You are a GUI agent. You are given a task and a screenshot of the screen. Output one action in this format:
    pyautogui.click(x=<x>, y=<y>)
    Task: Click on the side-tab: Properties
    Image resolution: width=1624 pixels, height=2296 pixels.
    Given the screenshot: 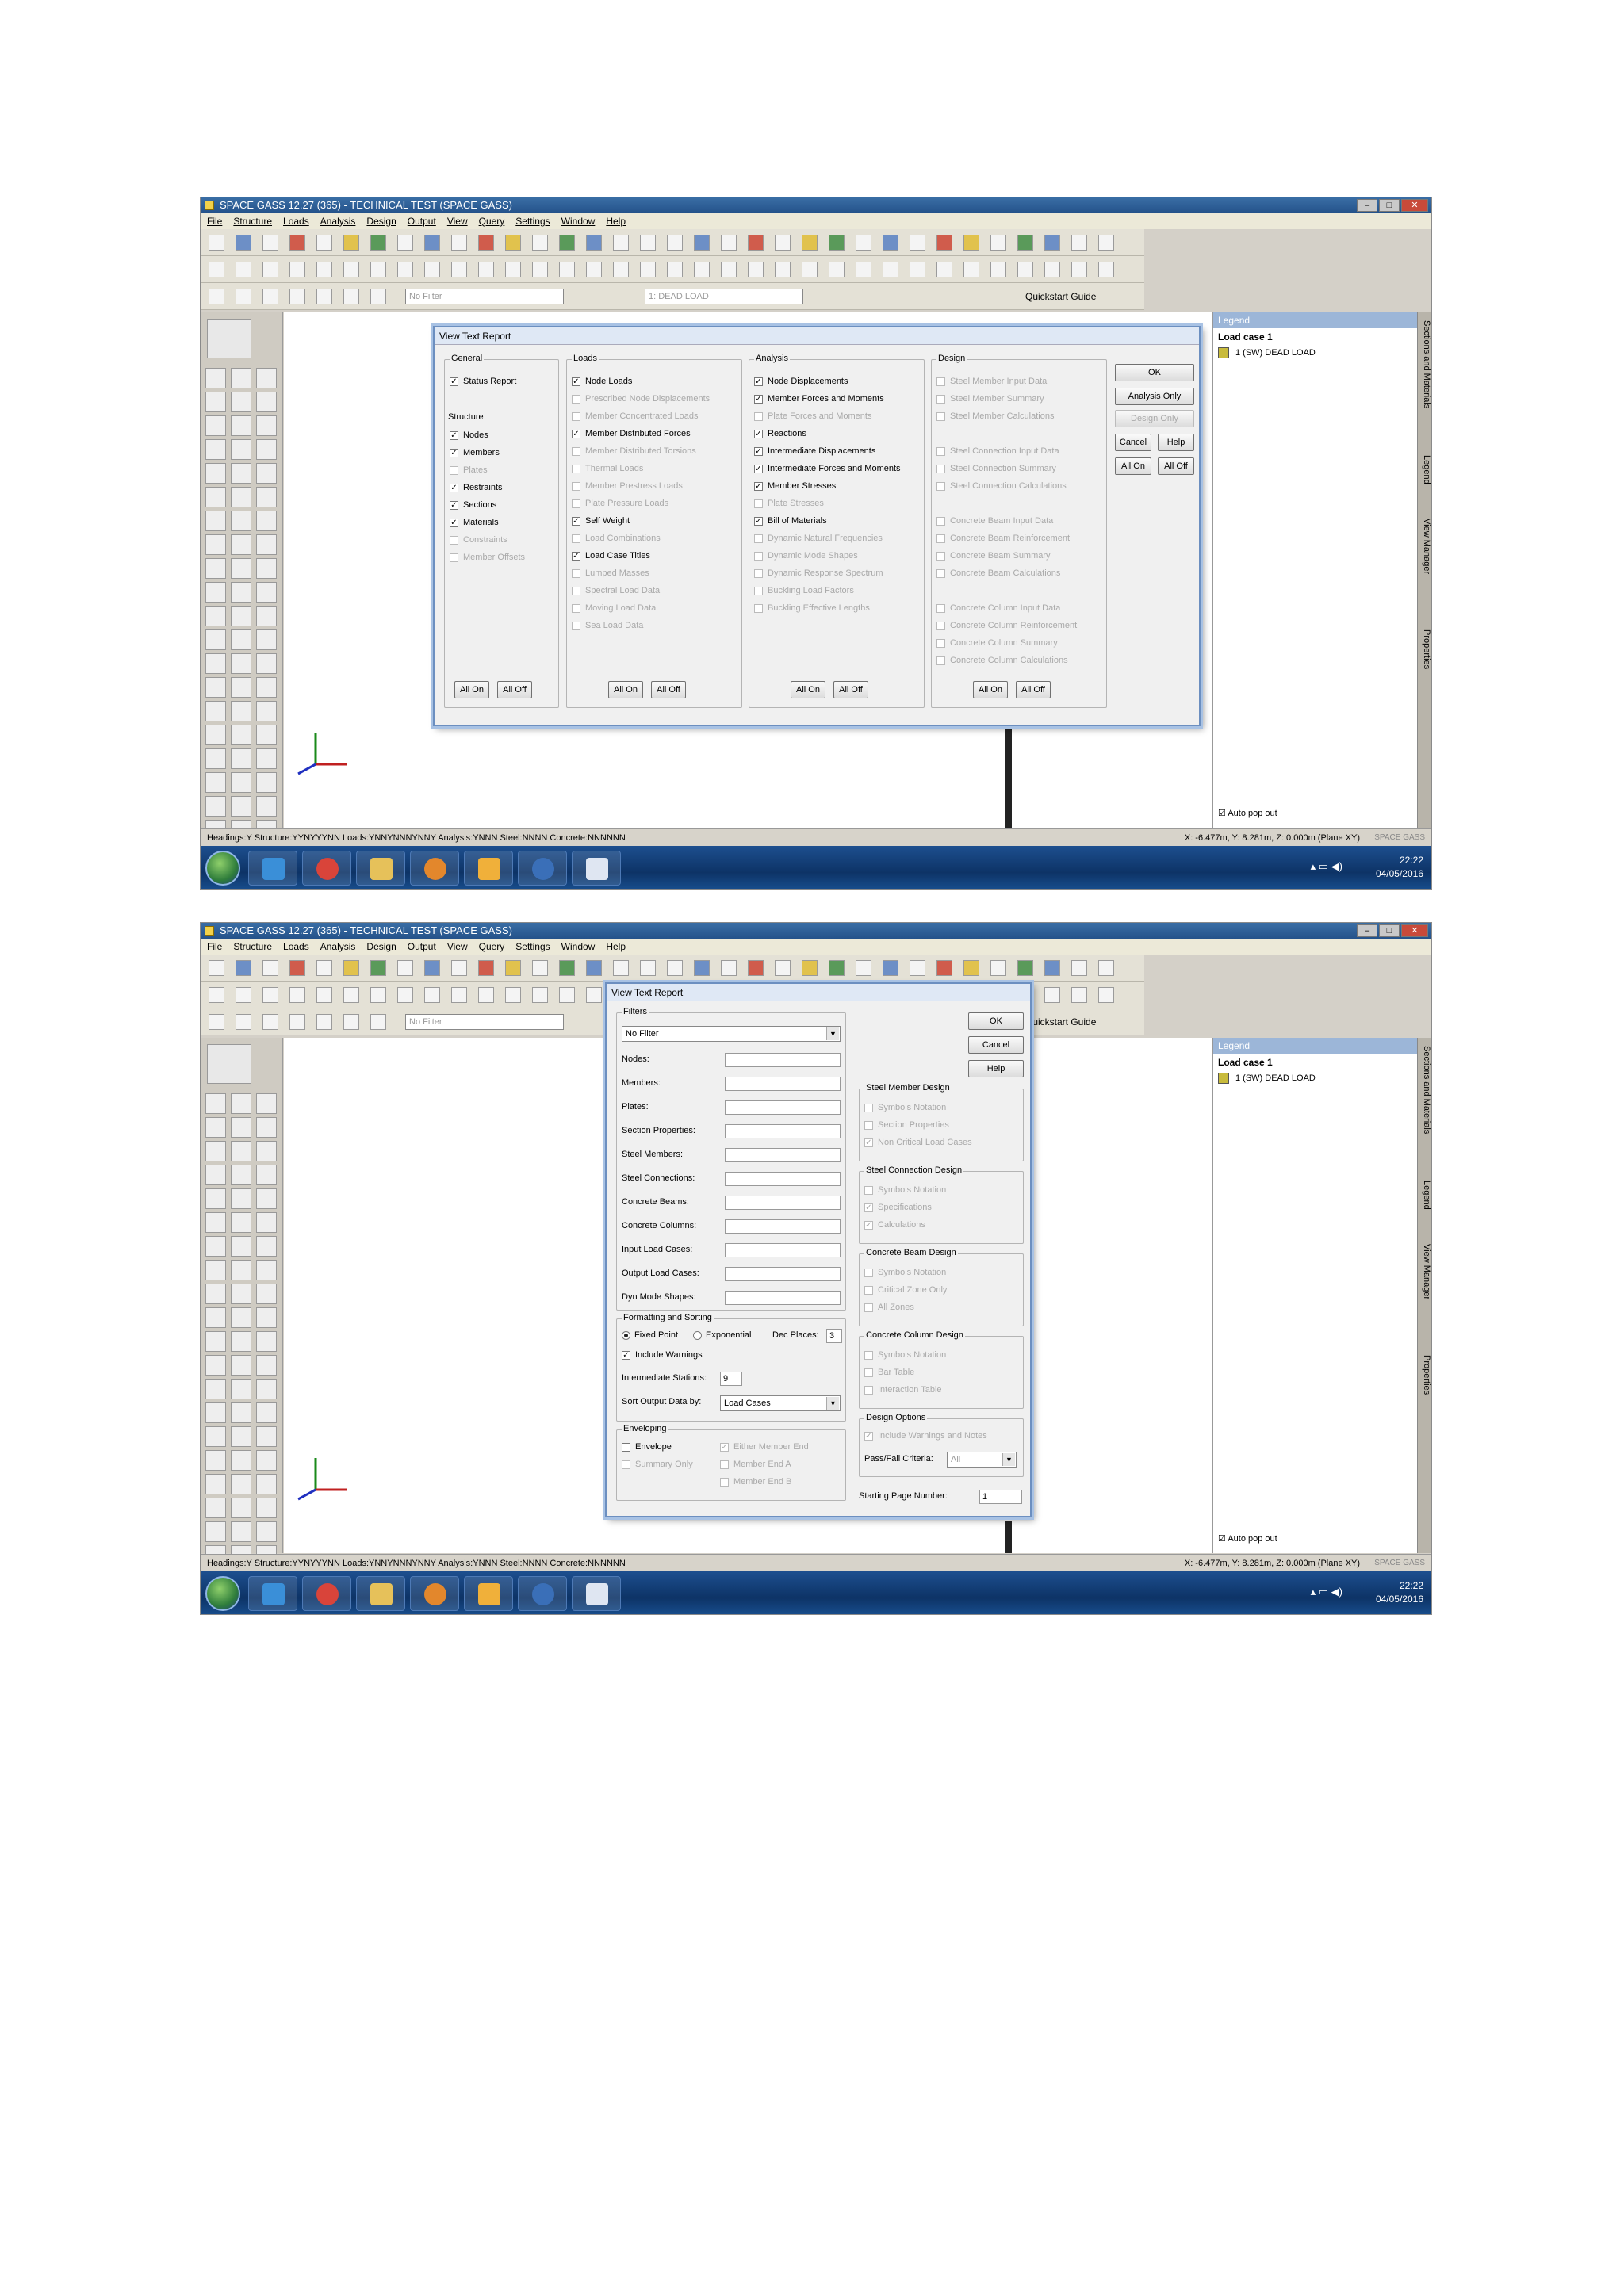 What is the action you would take?
    pyautogui.click(x=1425, y=1375)
    